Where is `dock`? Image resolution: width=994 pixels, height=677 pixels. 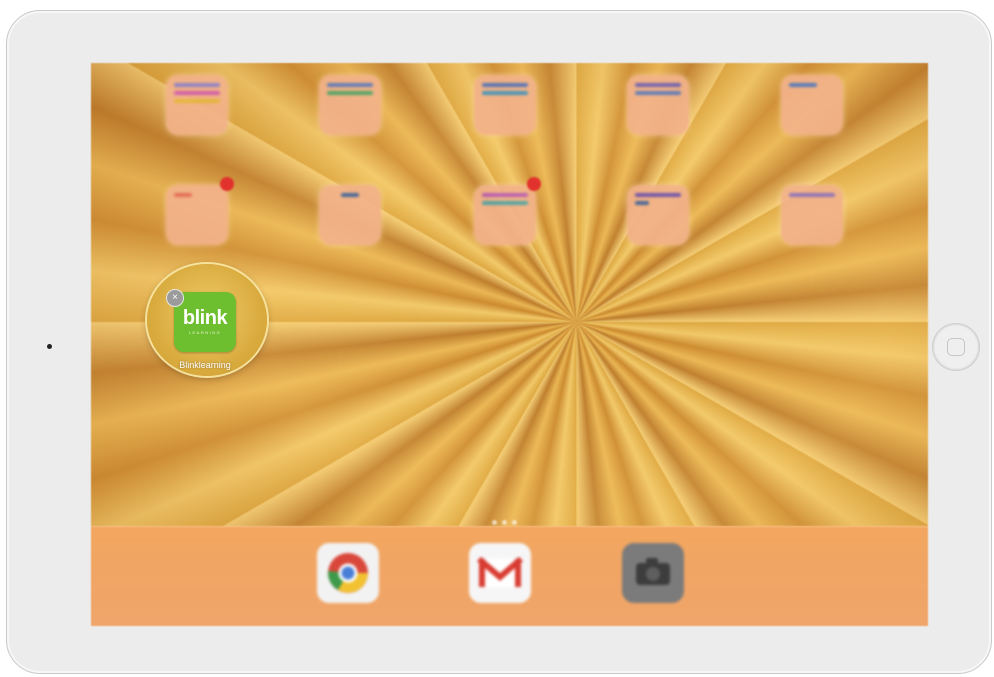
dock is located at coordinates (509, 576).